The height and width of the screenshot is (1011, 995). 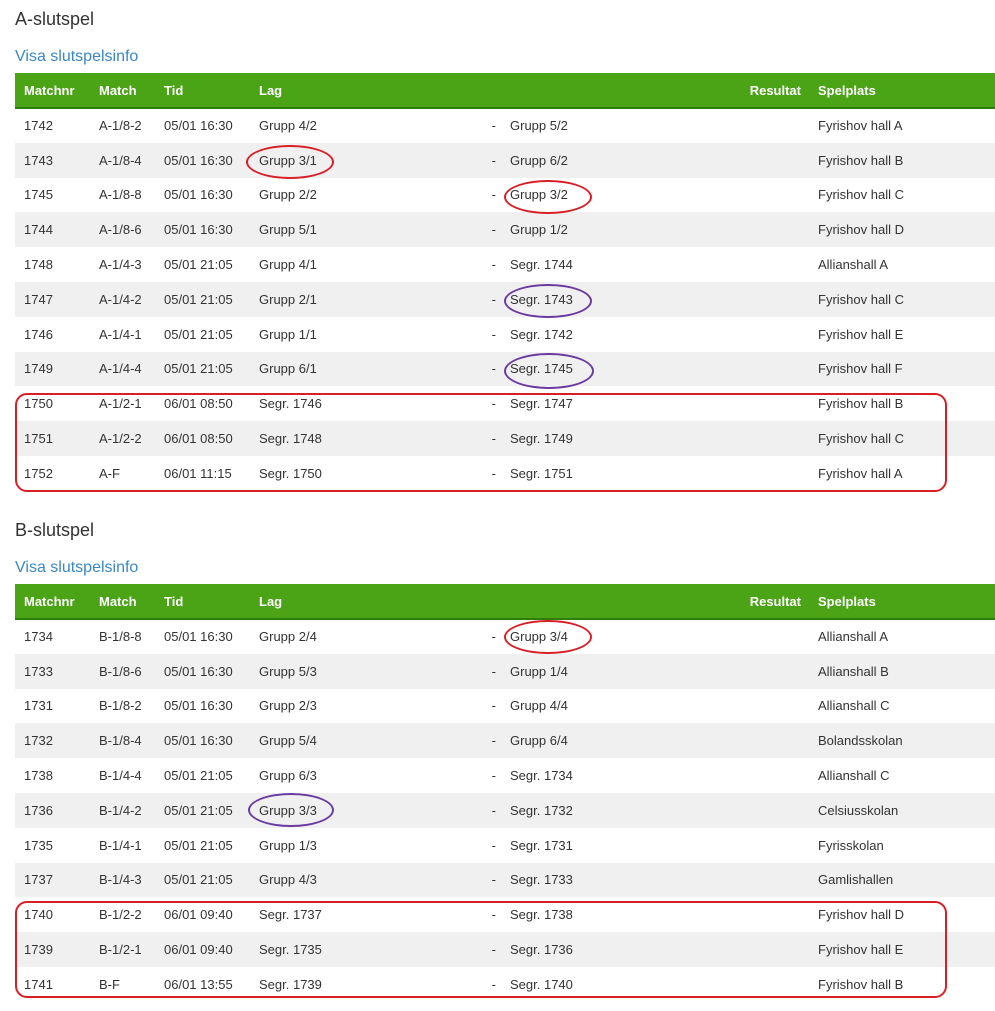 What do you see at coordinates (120, 950) in the screenshot?
I see `match-code: B-1/2-1` at bounding box center [120, 950].